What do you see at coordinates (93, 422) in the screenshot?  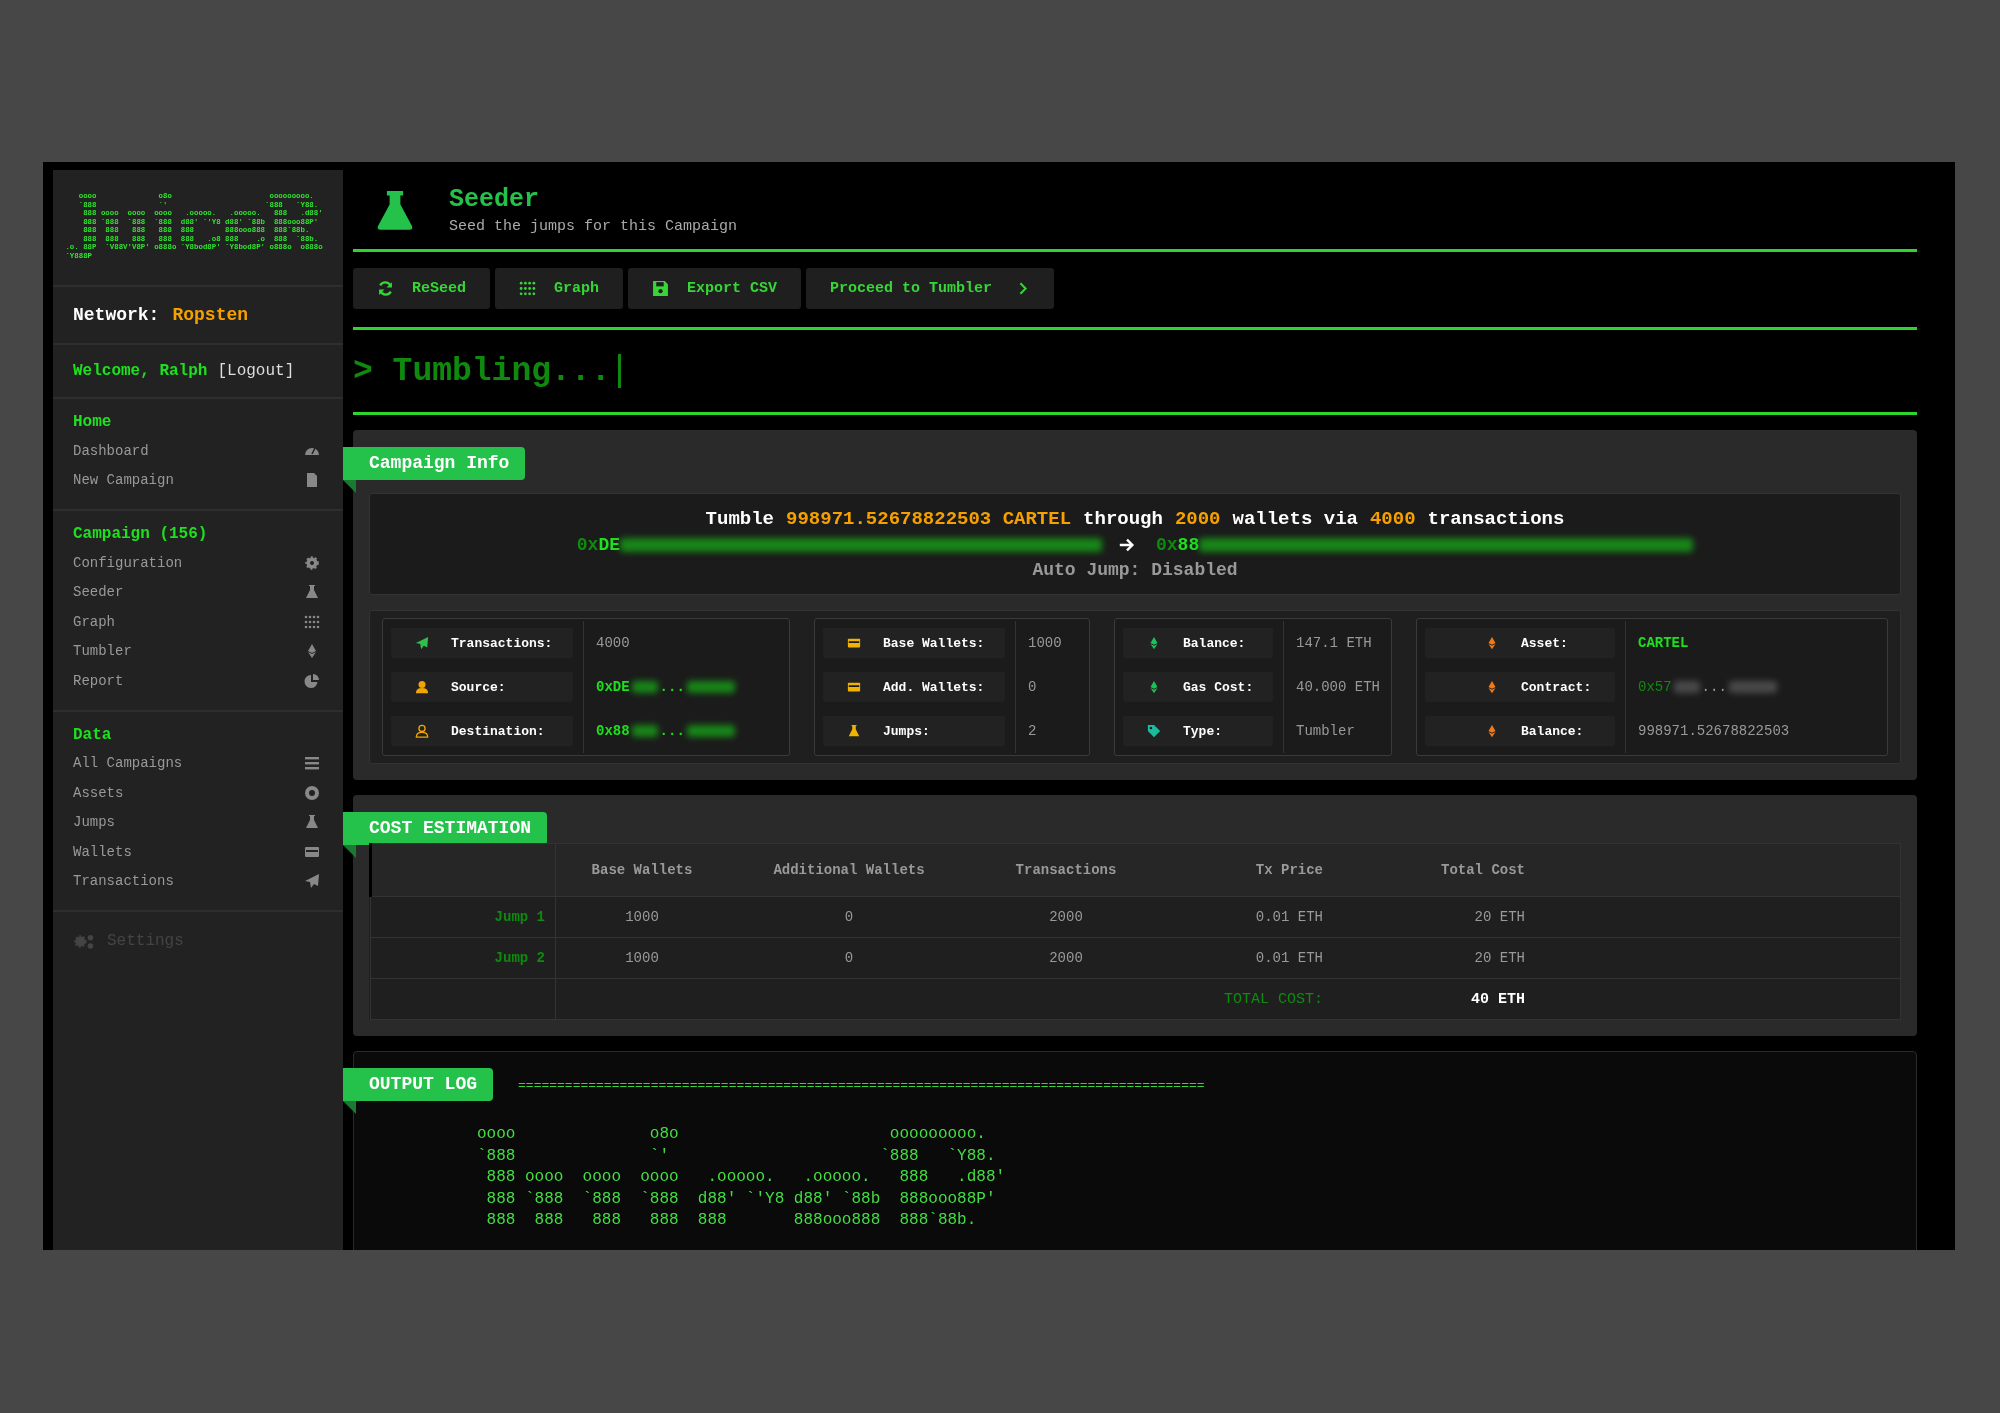 I see `nav-heading: Home` at bounding box center [93, 422].